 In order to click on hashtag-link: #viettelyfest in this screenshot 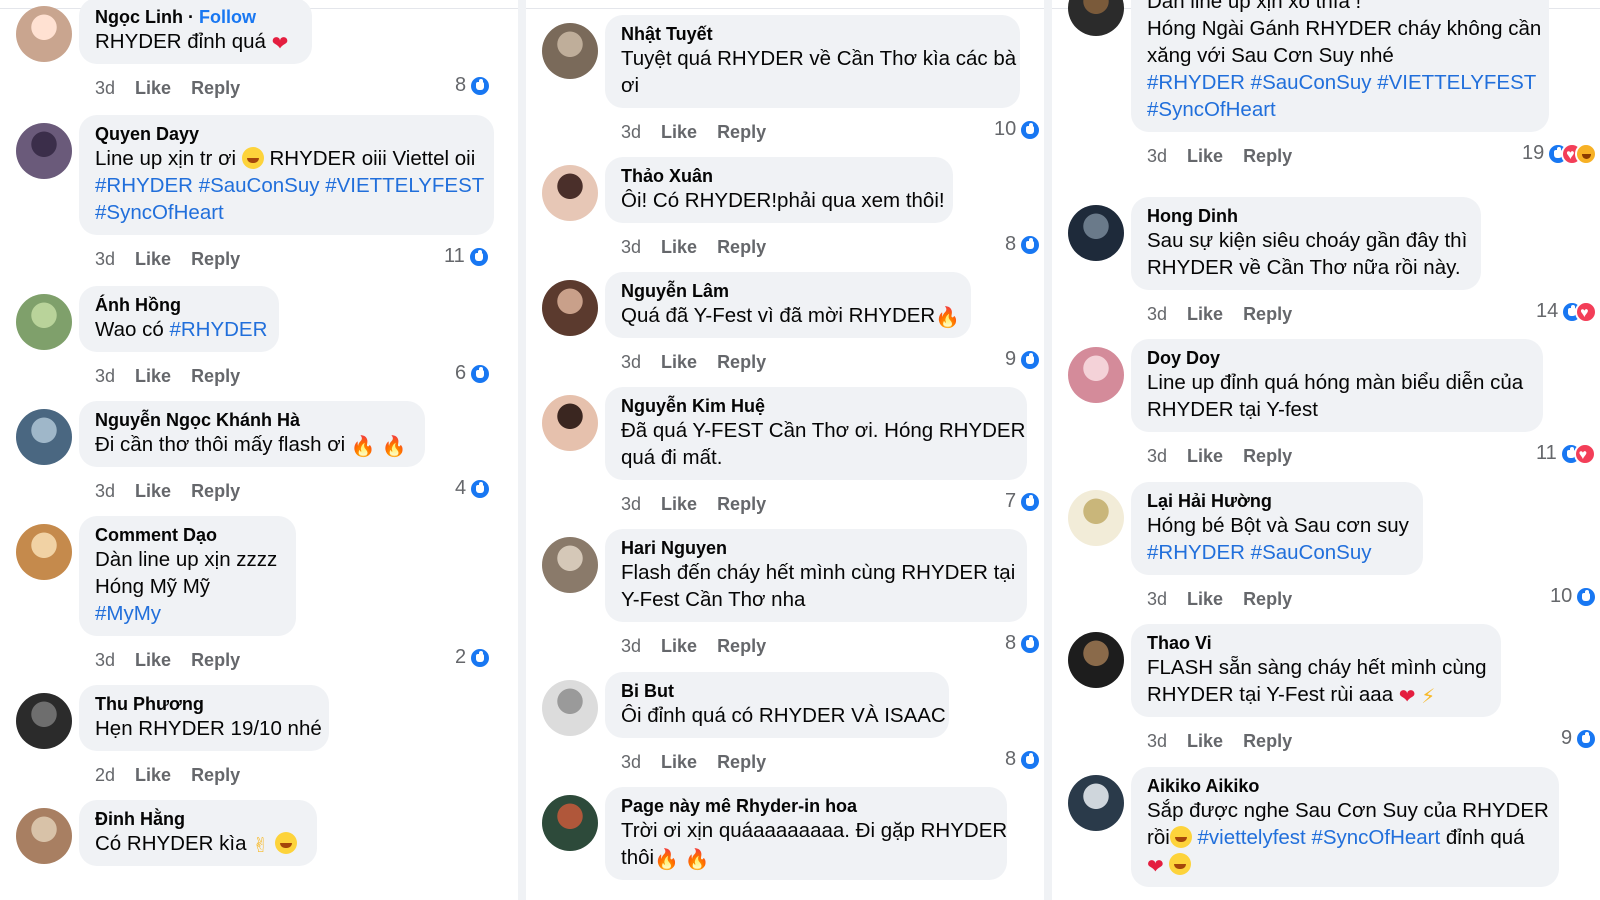, I will do `click(1252, 837)`.